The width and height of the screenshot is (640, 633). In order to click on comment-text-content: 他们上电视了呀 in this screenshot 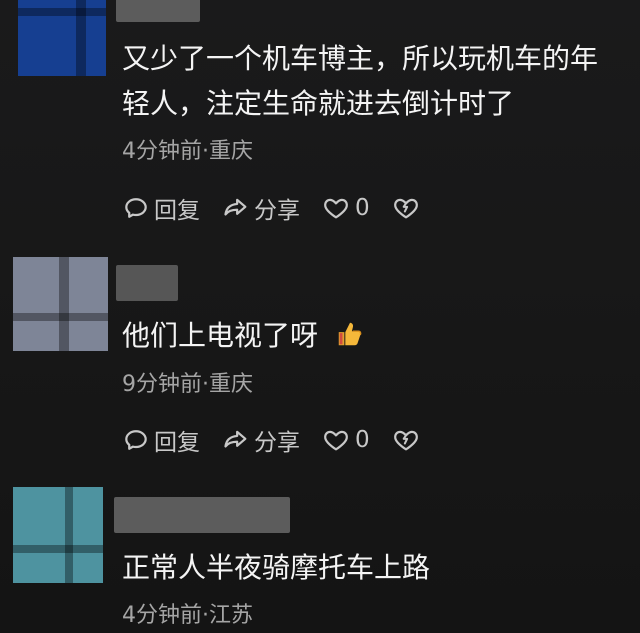, I will do `click(220, 335)`.